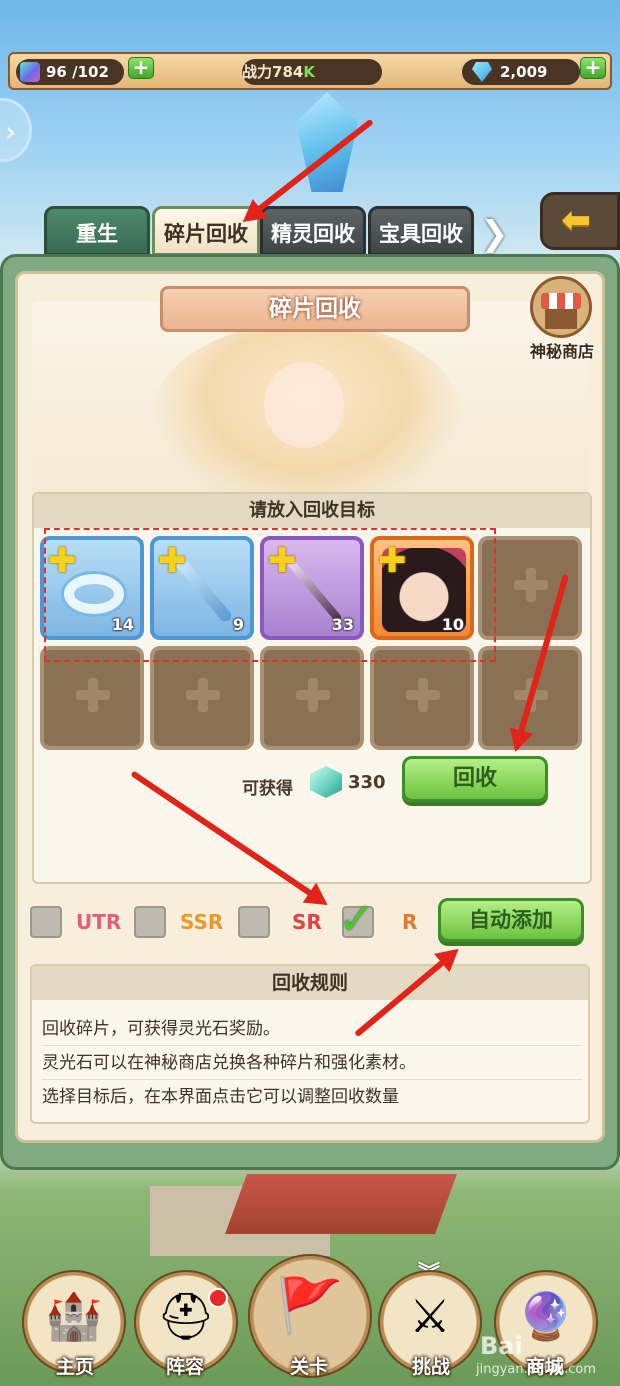 Image resolution: width=620 pixels, height=1386 pixels. What do you see at coordinates (257, 72) in the screenshot?
I see `power-label: 战力` at bounding box center [257, 72].